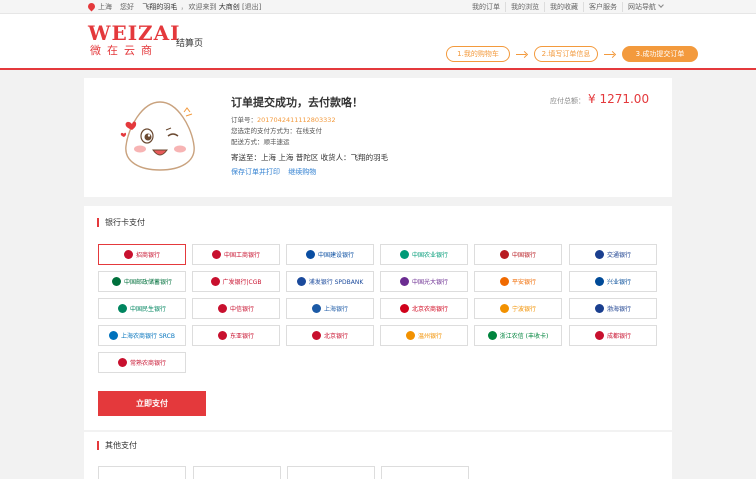  I want to click on bank-option: 兴业银行, so click(613, 281).